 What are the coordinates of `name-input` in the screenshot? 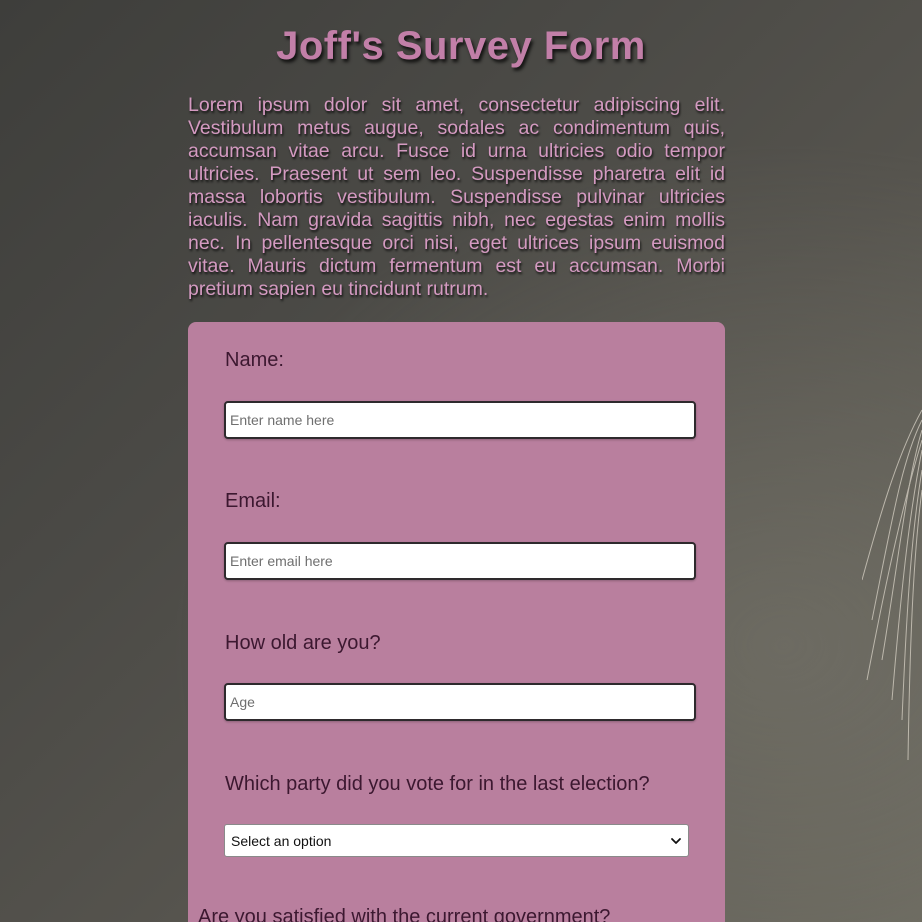 It's located at (460, 420).